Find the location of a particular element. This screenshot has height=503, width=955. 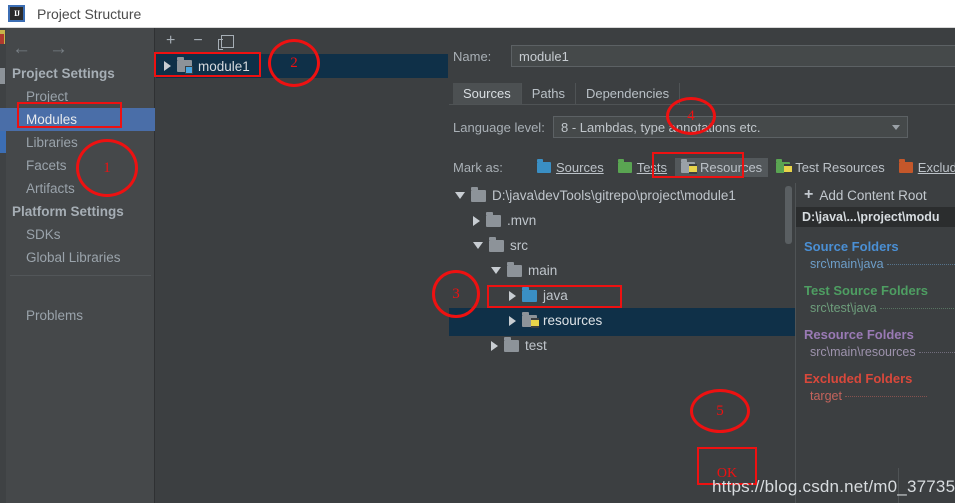

tree-row-label: resources is located at coordinates (573, 320).